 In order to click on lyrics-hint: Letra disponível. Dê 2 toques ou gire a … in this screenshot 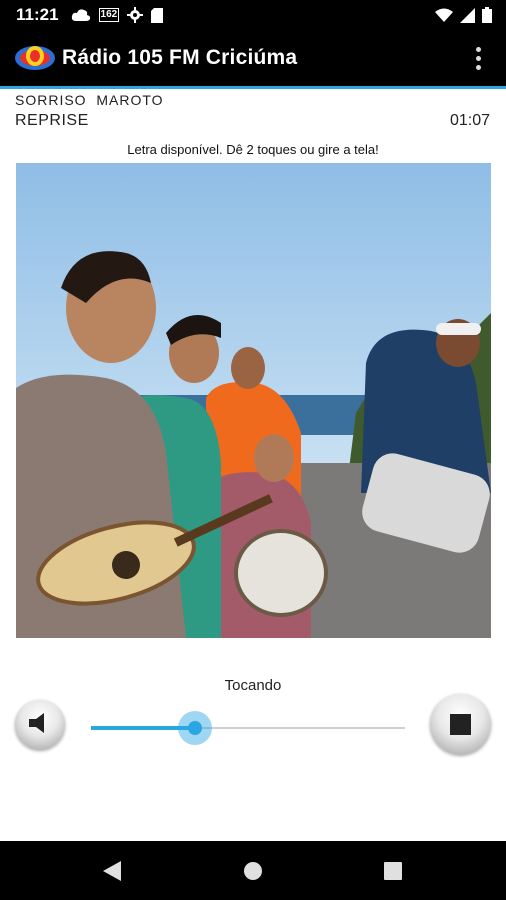, I will do `click(253, 149)`.